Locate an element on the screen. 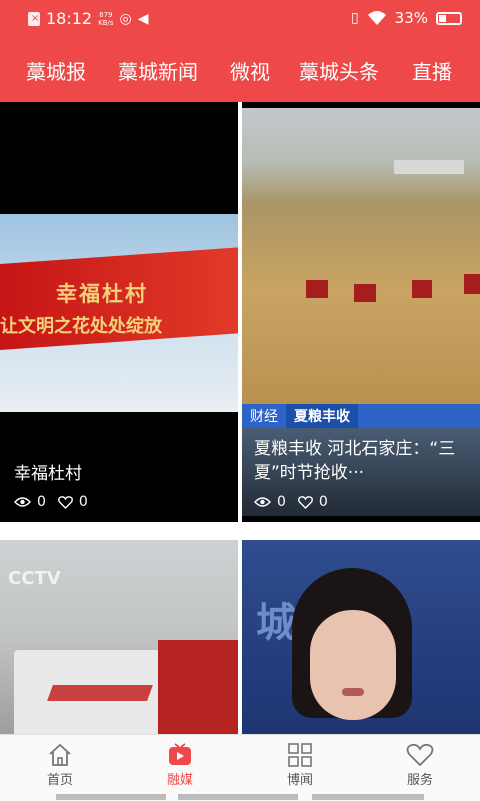 The image size is (480, 801). grid-icon is located at coordinates (300, 755).